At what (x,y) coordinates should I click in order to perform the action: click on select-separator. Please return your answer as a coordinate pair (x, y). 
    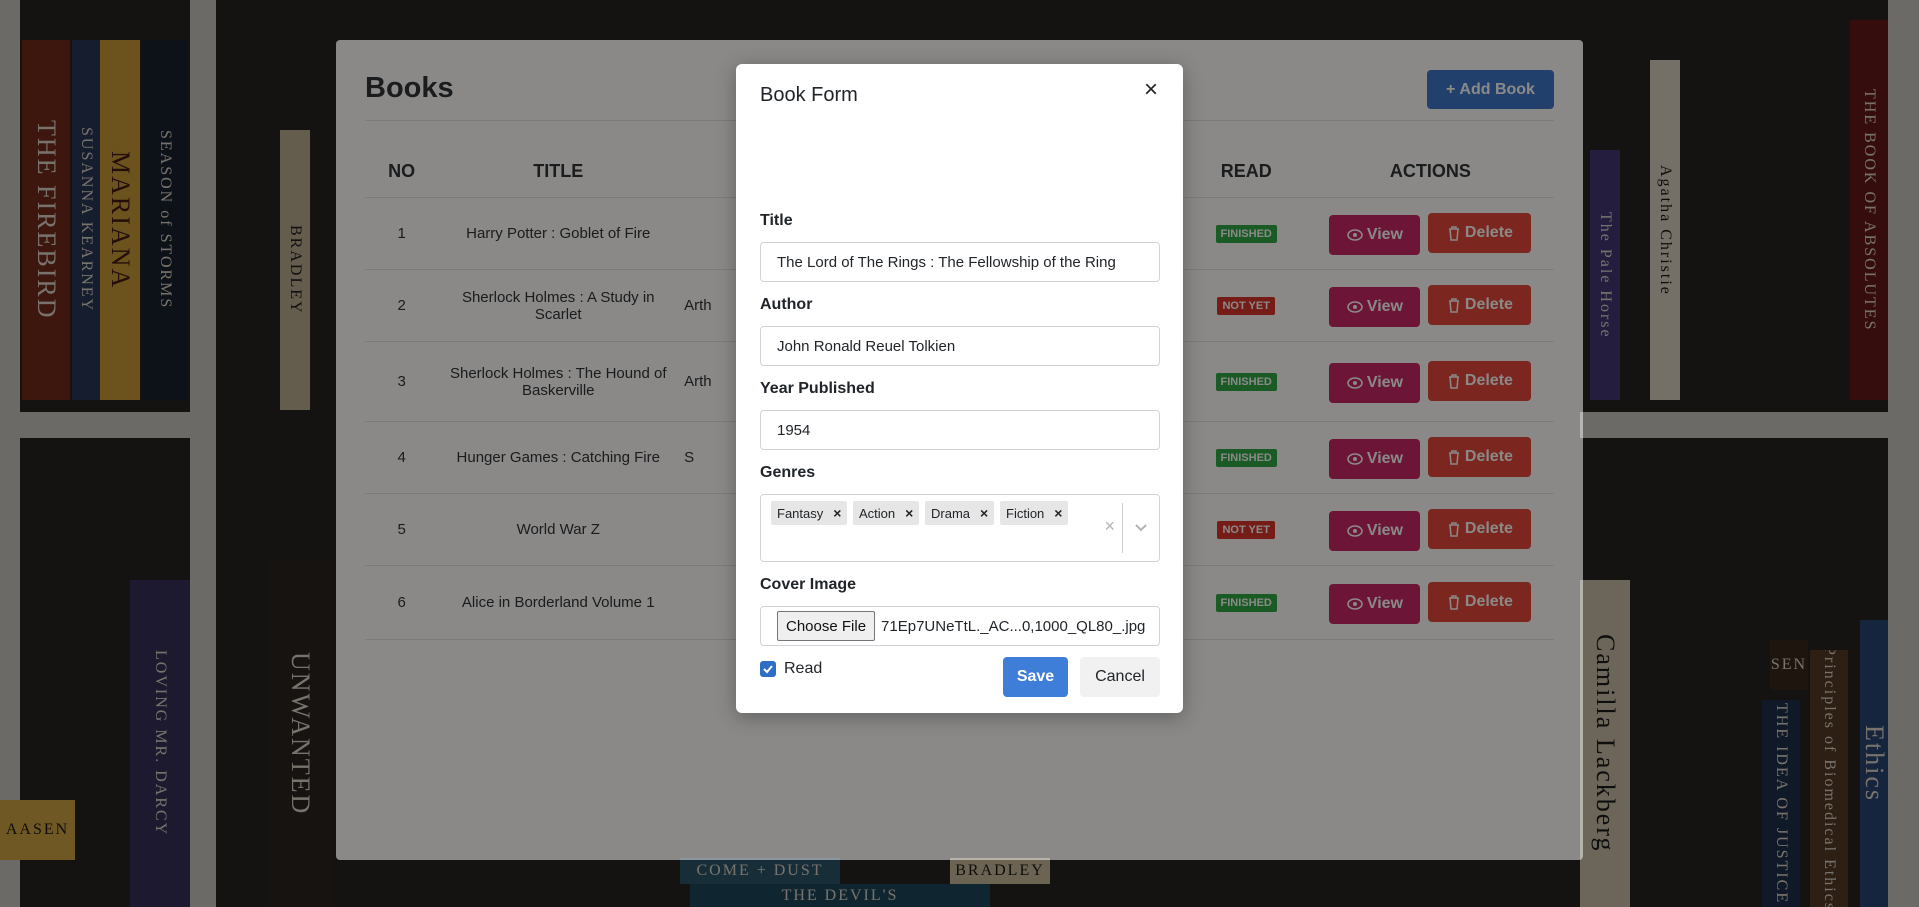
    Looking at the image, I should click on (1122, 528).